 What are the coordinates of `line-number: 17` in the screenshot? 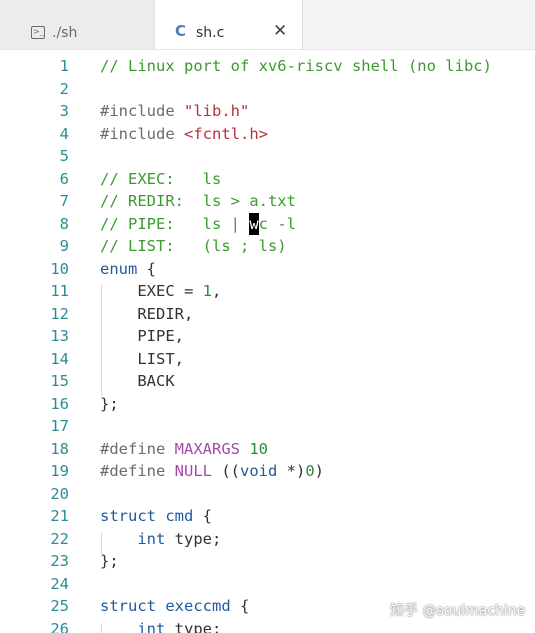 It's located at (59, 426).